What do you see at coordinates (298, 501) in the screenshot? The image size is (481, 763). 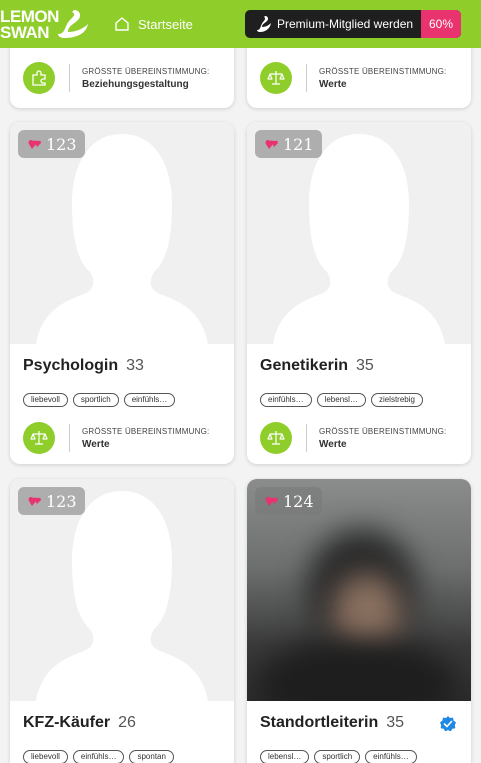 I see `score-value: 124` at bounding box center [298, 501].